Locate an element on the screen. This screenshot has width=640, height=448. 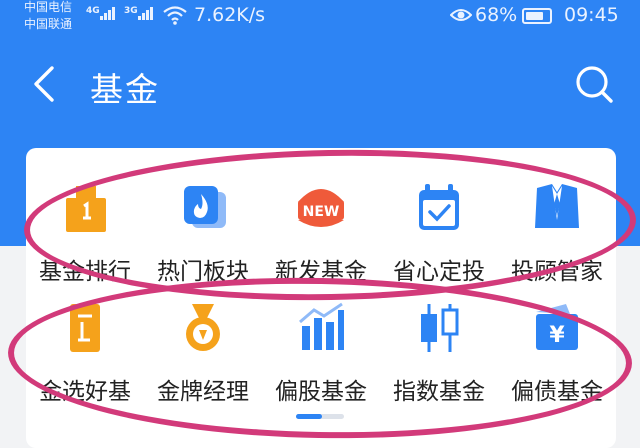
new-badge-icon: NEW is located at coordinates (321, 208).